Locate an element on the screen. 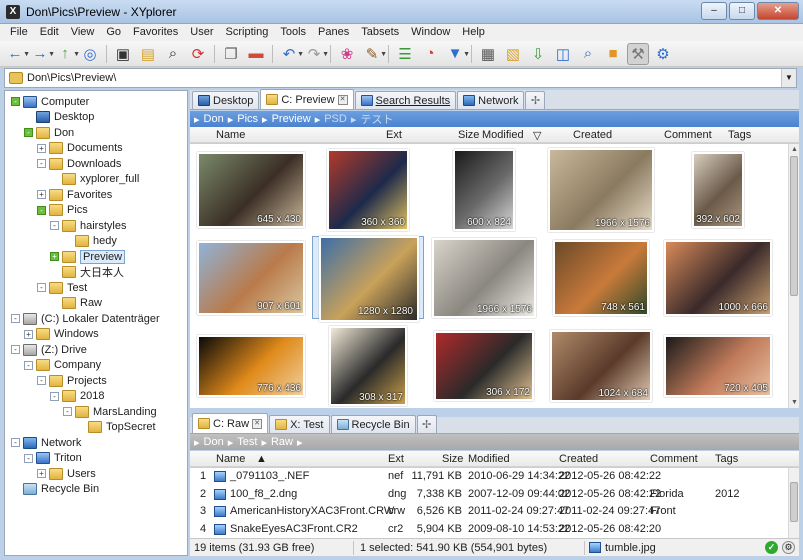 The height and width of the screenshot is (560, 803). breadcrumb: ▸ Don ▸ Pics ▸ Preview ▸ PSD ▸ テスト is located at coordinates (494, 119).